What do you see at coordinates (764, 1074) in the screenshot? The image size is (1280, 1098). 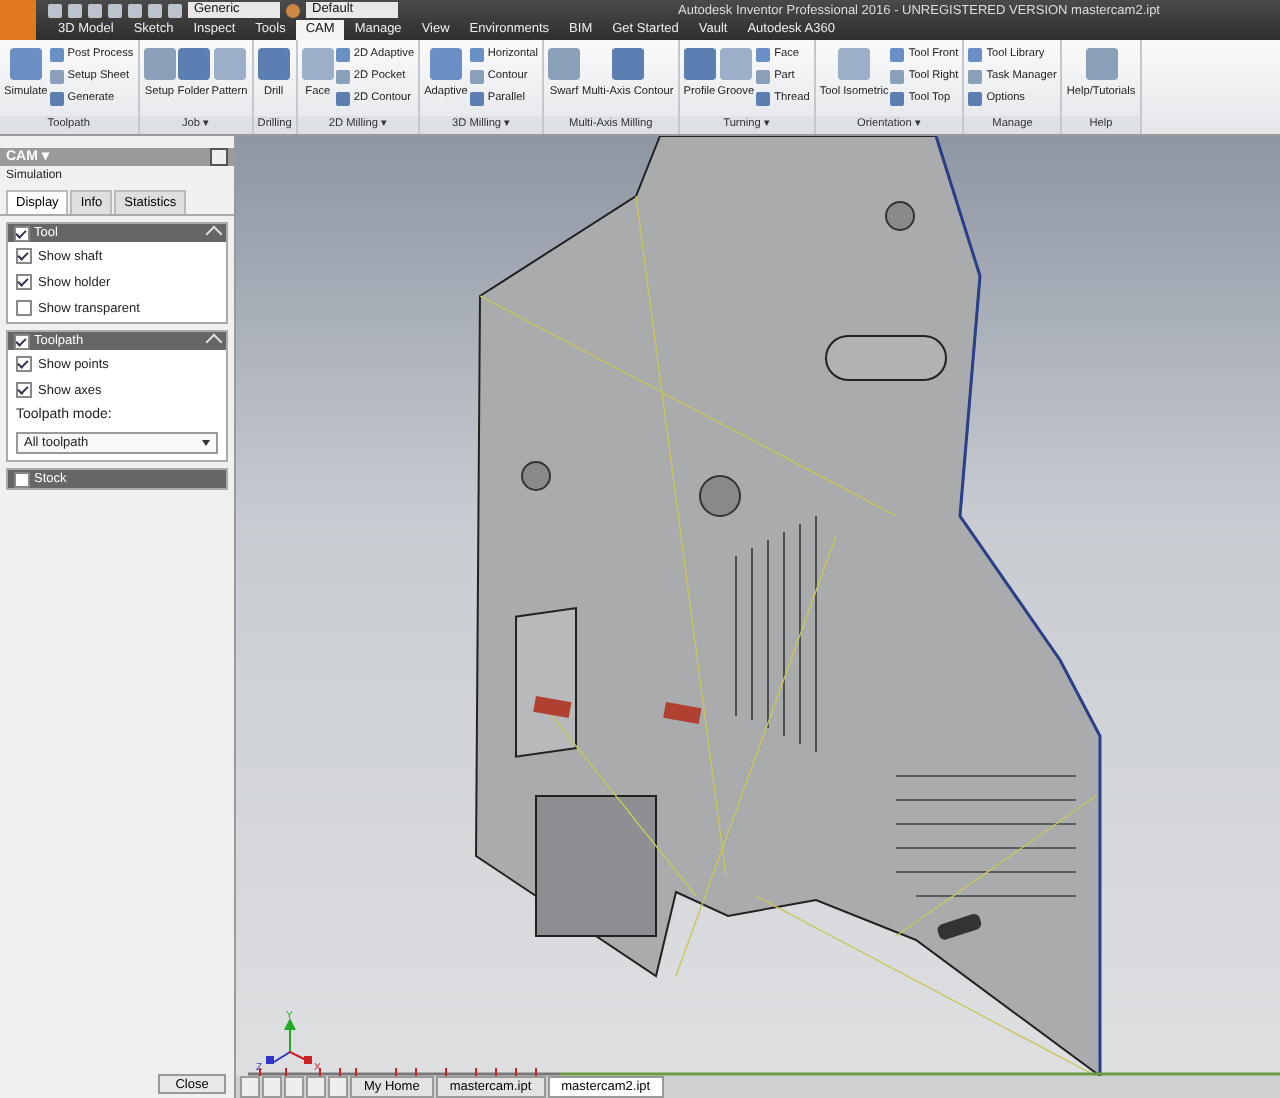 I see `timeline-bar` at bounding box center [764, 1074].